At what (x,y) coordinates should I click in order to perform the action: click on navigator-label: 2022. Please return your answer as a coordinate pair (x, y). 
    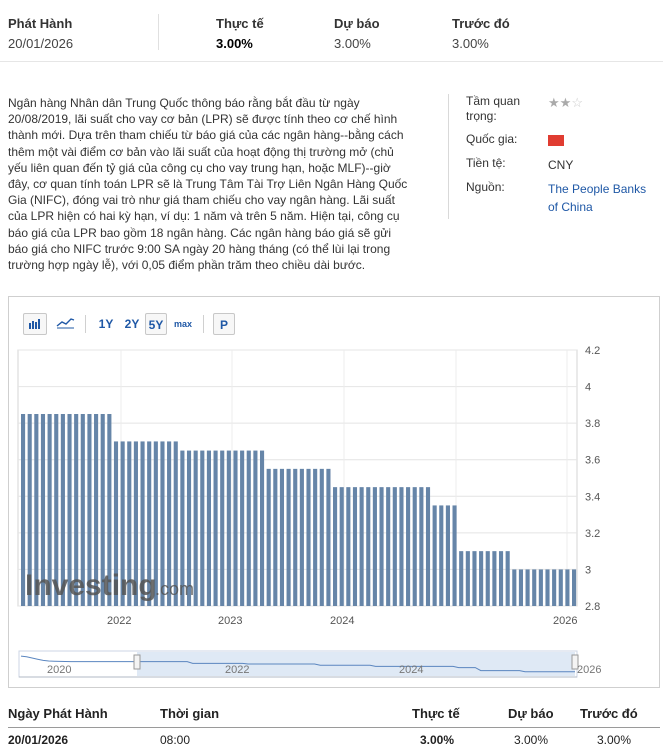
    Looking at the image, I should click on (237, 670).